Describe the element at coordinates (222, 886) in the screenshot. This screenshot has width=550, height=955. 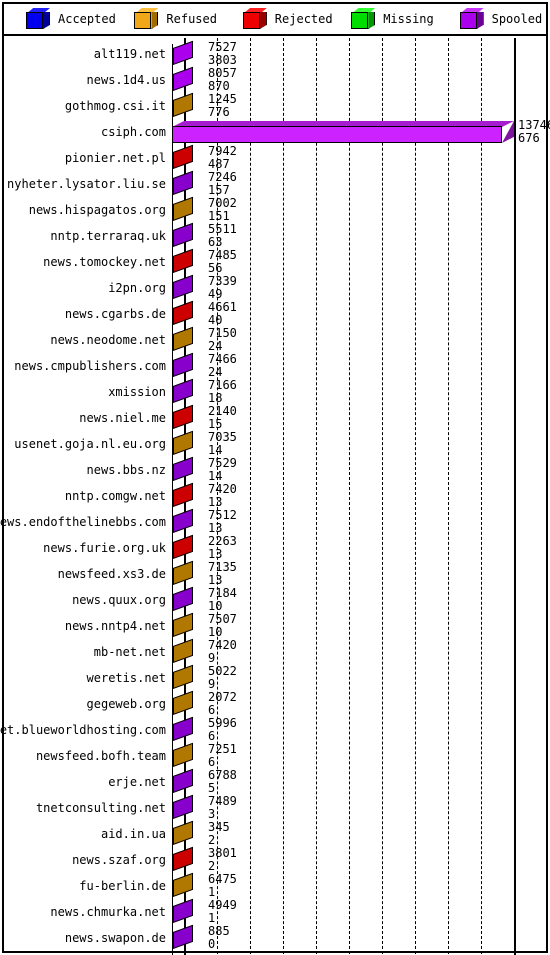
I see `row-values: 6475 1` at that location.